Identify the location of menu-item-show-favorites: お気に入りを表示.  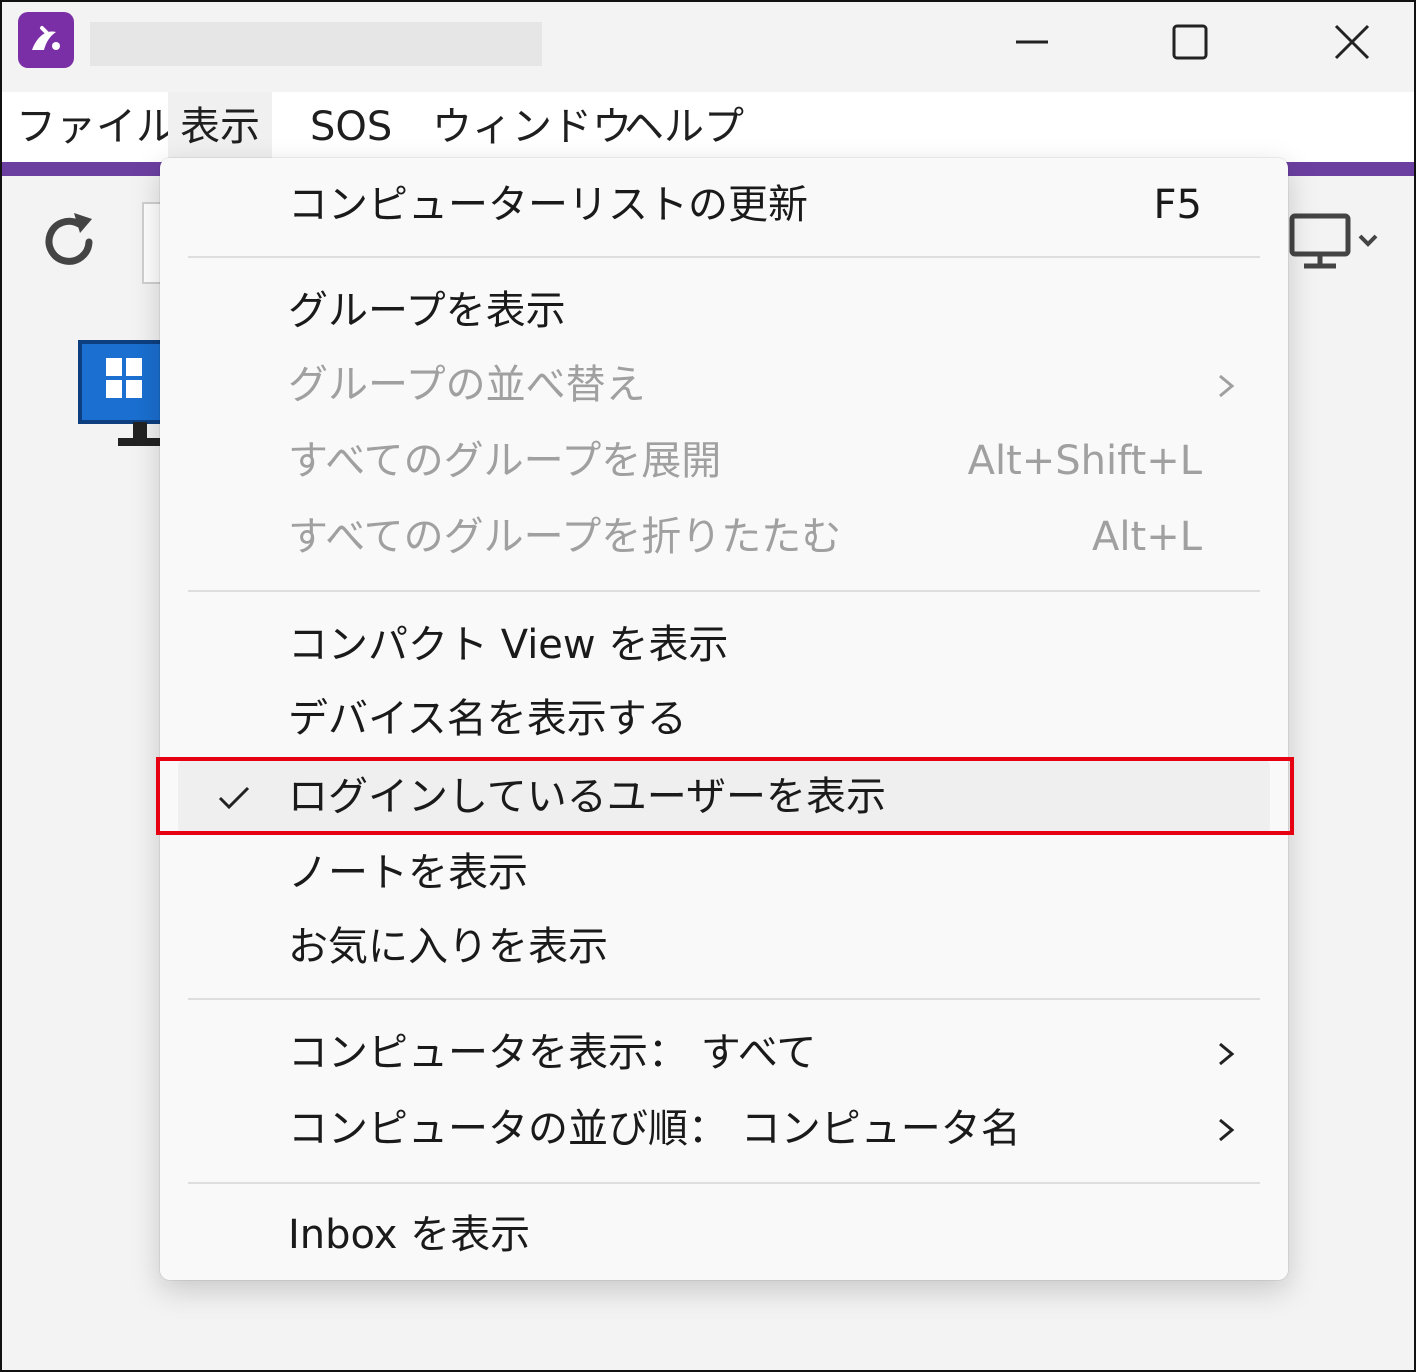
(724, 947).